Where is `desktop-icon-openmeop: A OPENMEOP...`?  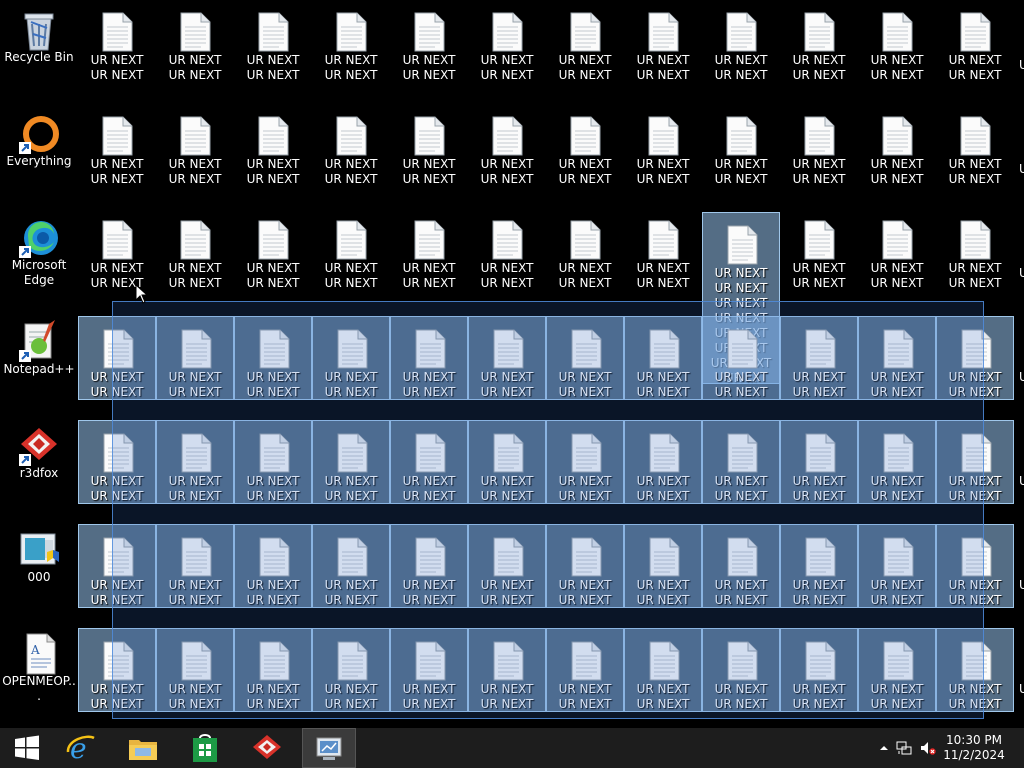
desktop-icon-openmeop: A OPENMEOP... is located at coordinates (39, 675).